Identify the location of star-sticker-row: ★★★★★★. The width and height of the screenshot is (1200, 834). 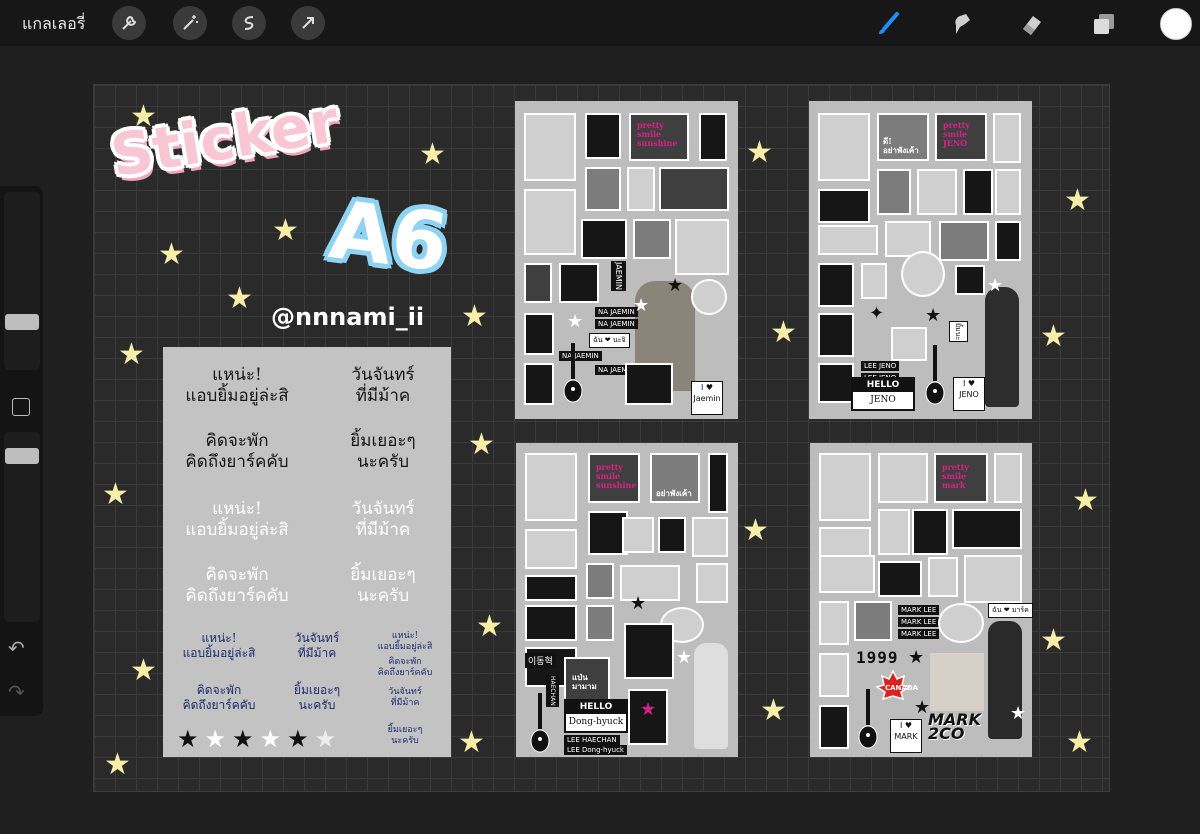
(259, 739).